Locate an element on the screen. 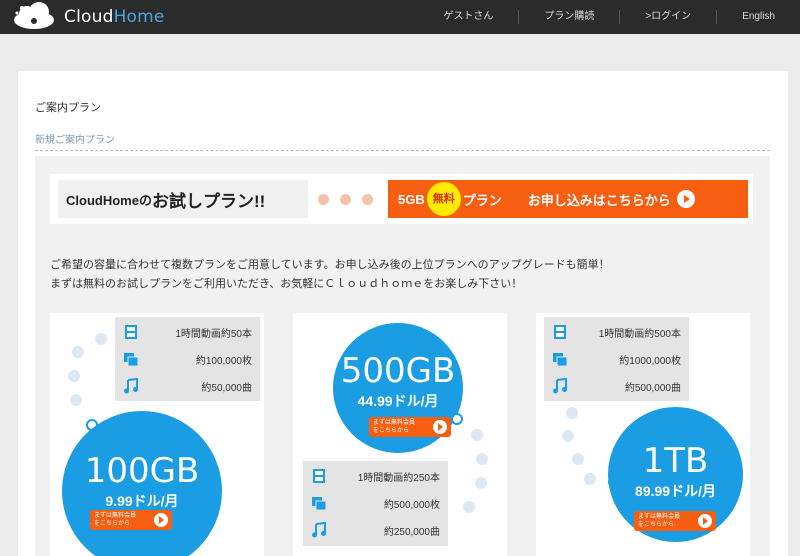 This screenshot has height=556, width=800. divider is located at coordinates (402, 150).